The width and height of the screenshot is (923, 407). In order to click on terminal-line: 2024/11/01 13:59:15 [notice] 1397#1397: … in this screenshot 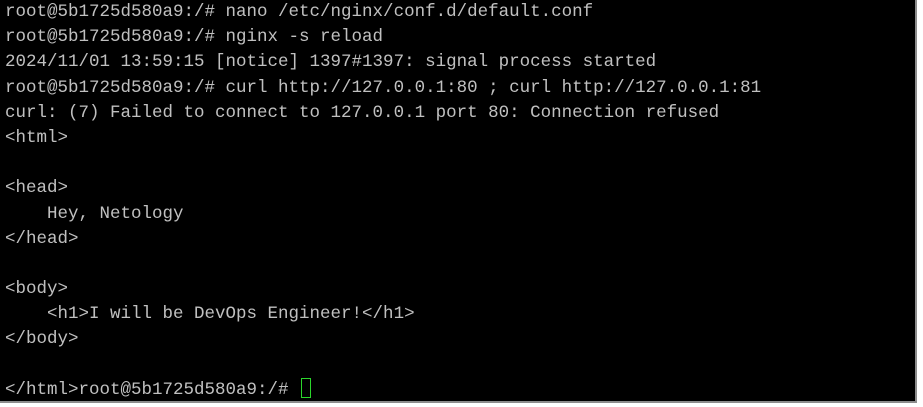, I will do `click(331, 62)`.